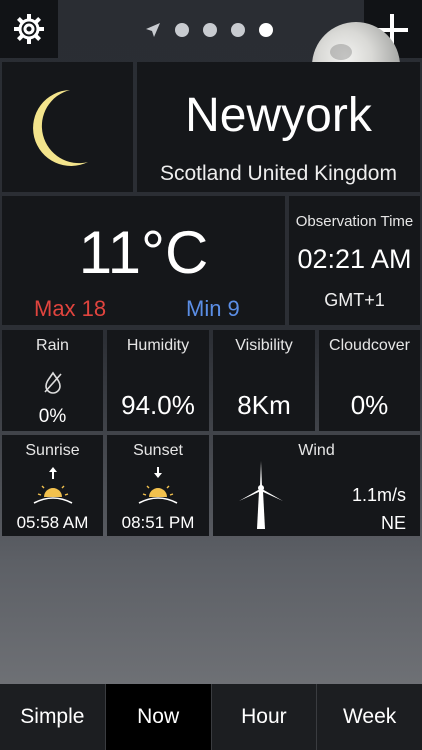 The height and width of the screenshot is (750, 422). I want to click on tab-week: Week, so click(369, 717).